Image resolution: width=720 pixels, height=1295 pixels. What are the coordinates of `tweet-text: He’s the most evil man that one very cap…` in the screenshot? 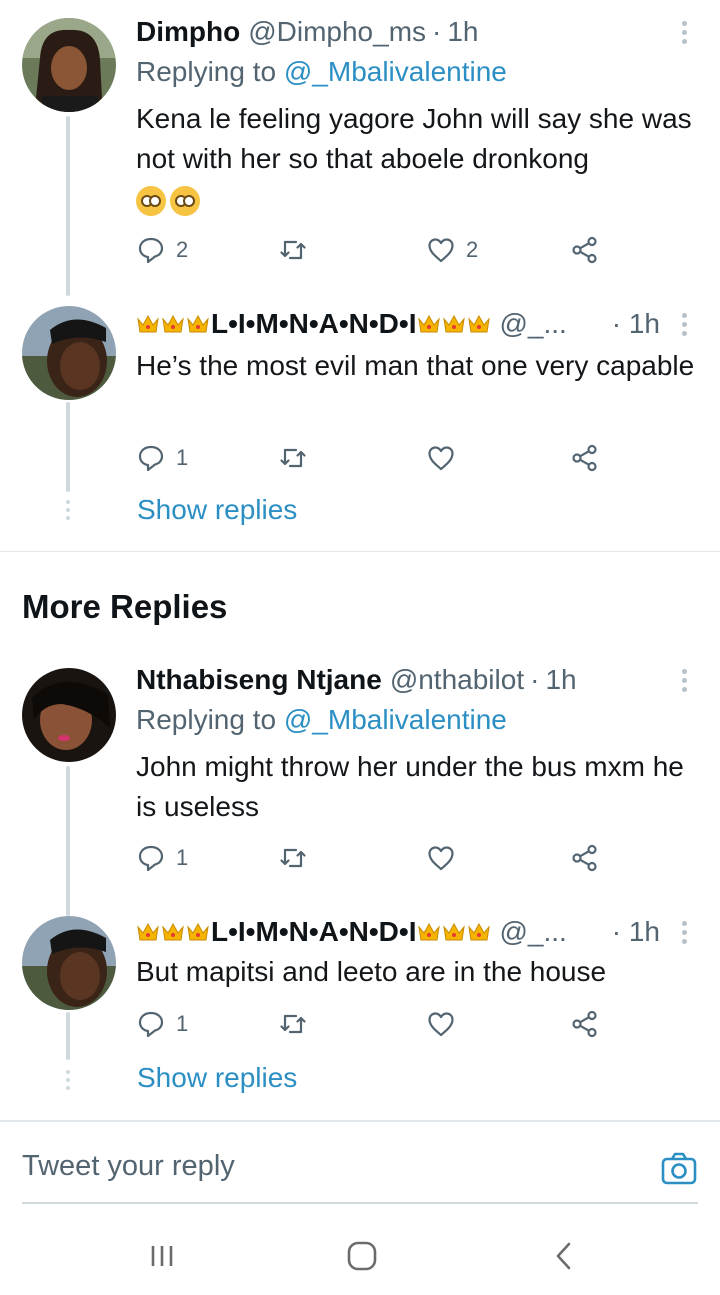 It's located at (416, 366).